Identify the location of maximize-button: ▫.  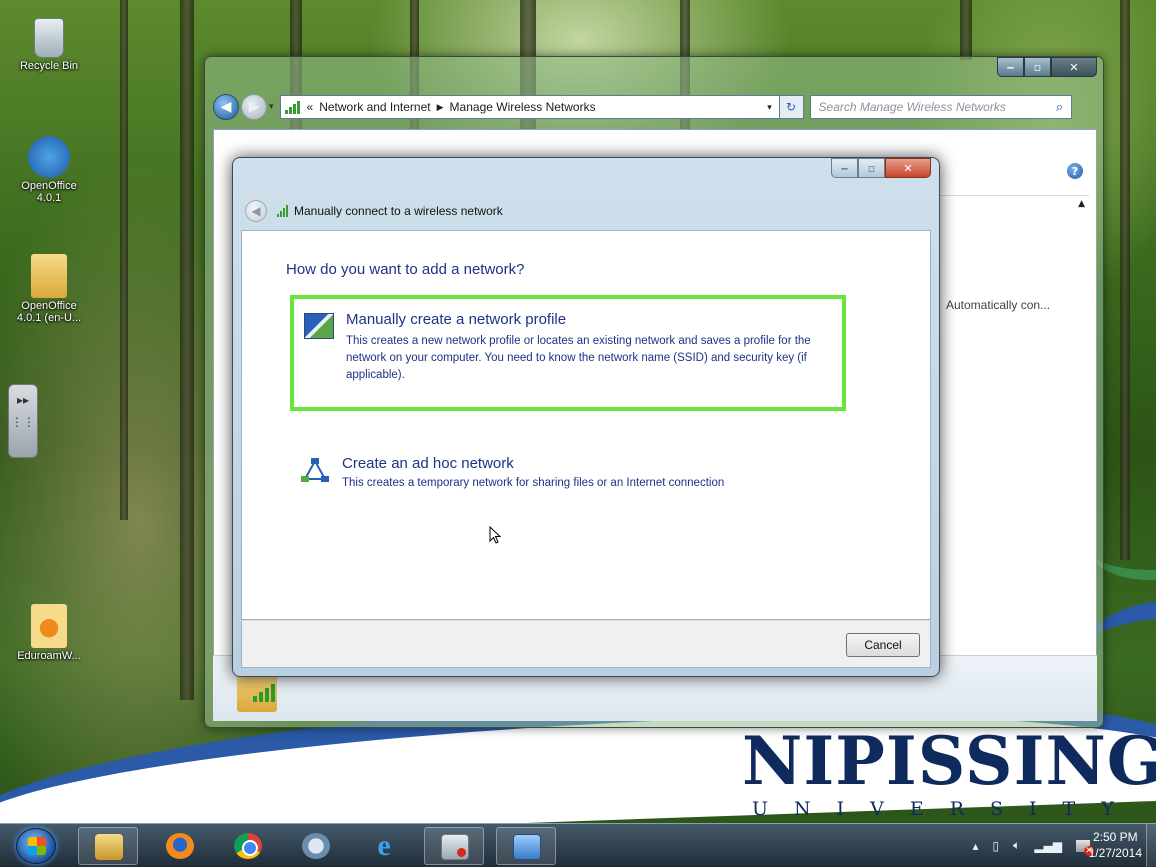
(1037, 67).